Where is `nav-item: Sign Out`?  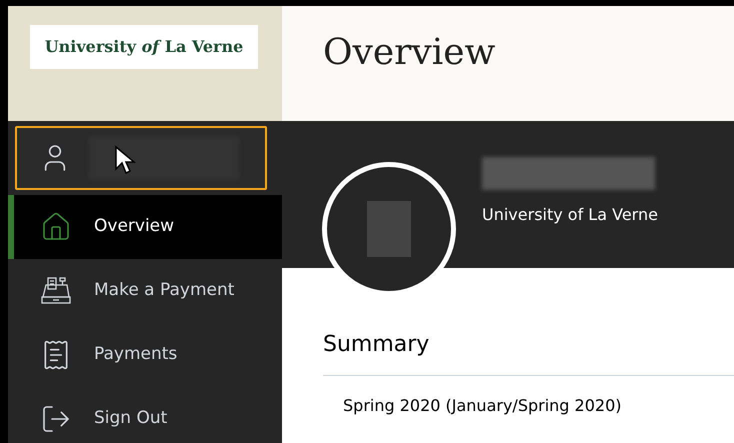
nav-item: Sign Out is located at coordinates (145, 415).